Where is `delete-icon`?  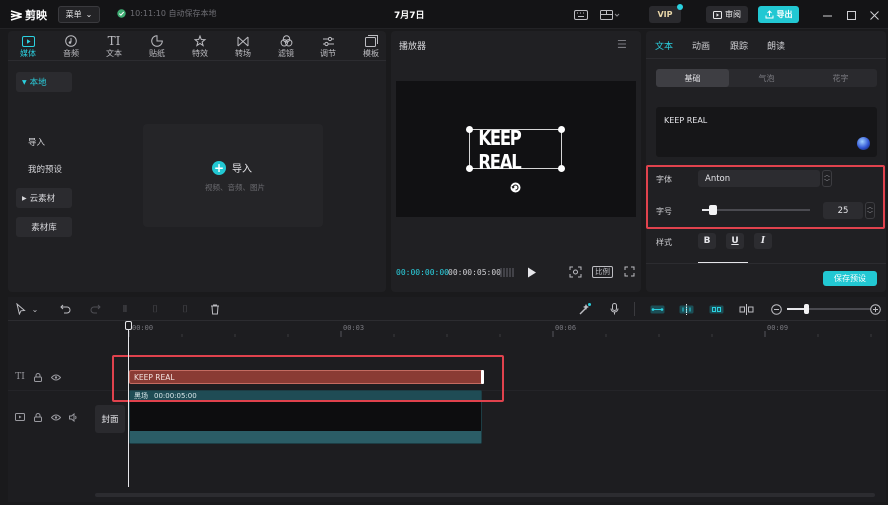 delete-icon is located at coordinates (215, 309).